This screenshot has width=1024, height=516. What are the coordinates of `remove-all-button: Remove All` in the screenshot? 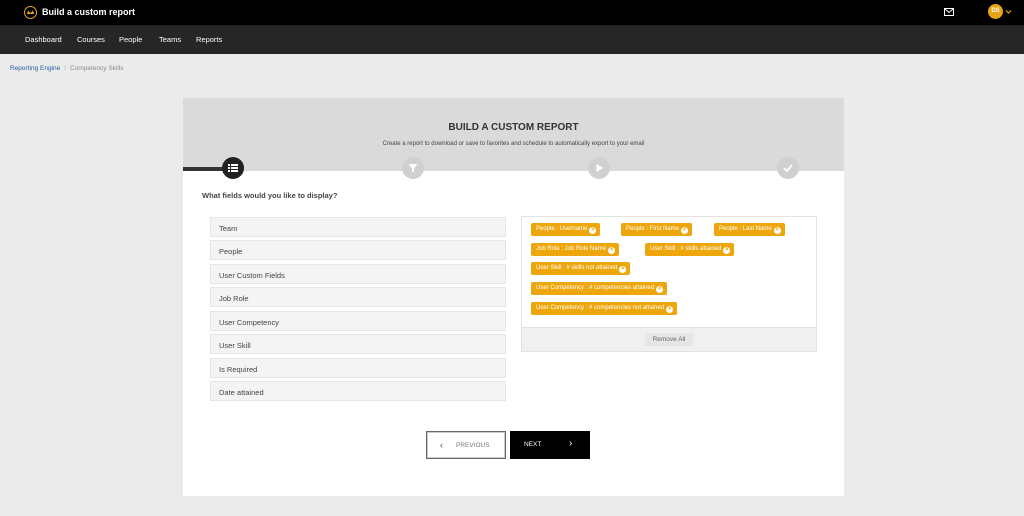 It's located at (669, 339).